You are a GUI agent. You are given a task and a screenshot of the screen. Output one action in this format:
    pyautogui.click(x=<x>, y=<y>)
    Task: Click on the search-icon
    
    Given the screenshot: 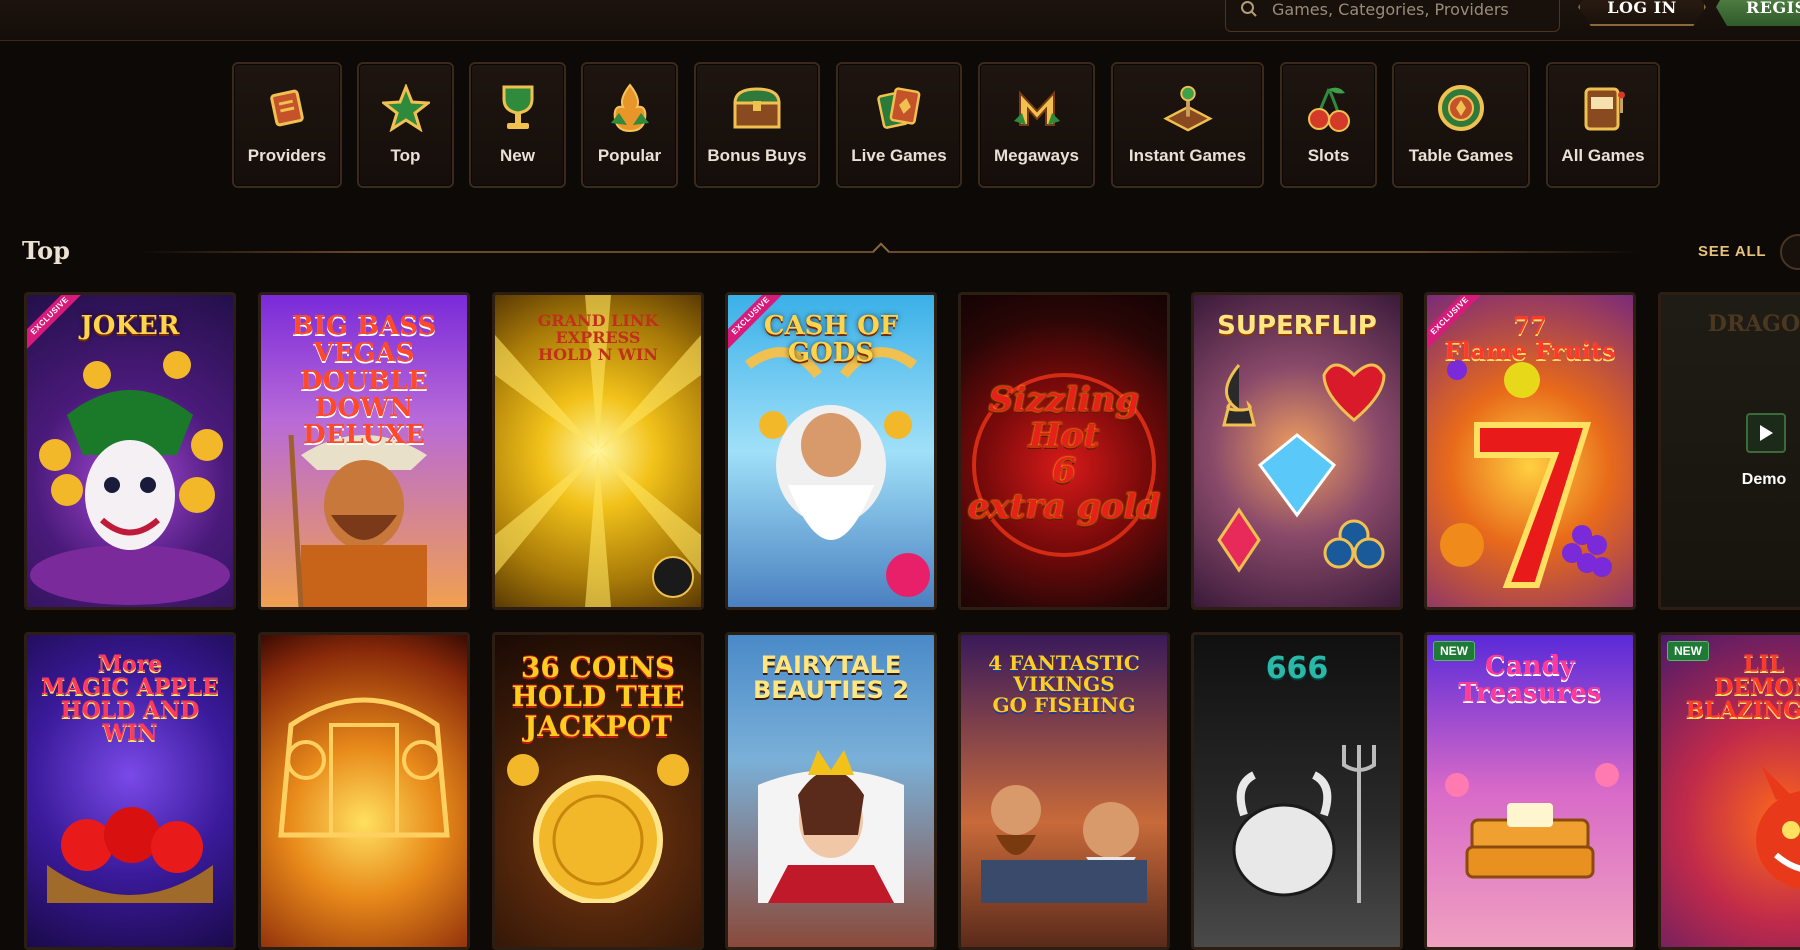 What is the action you would take?
    pyautogui.click(x=1249, y=9)
    